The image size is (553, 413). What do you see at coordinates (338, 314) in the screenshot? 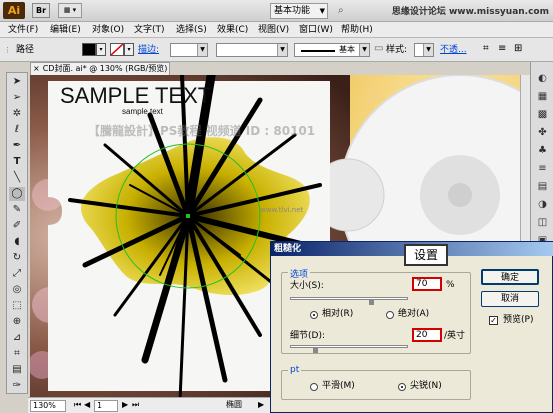
I see `relative-label: 相对(R)` at bounding box center [338, 314].